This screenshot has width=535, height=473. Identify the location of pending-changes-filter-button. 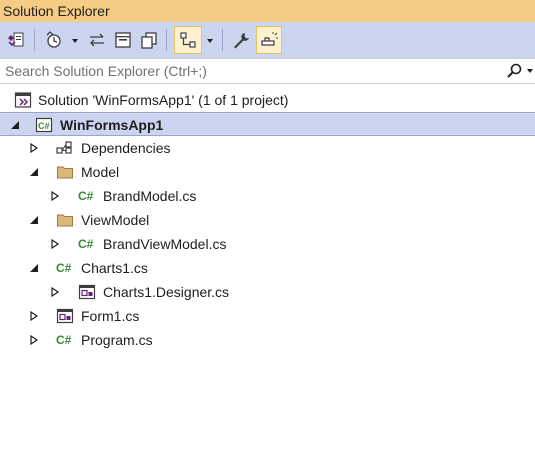
(62, 40).